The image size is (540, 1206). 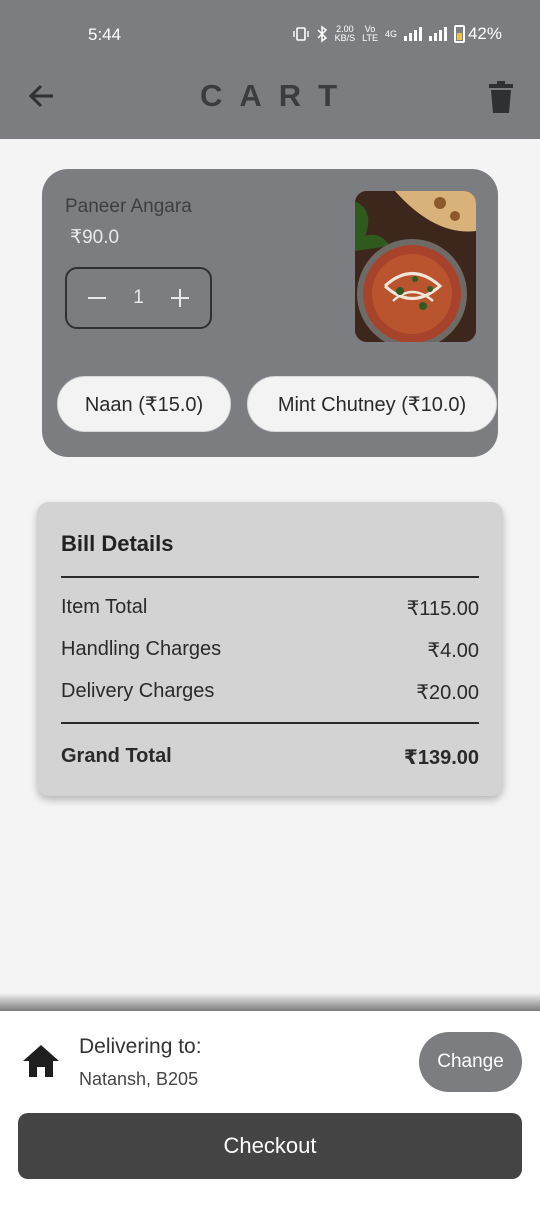 I want to click on bill-row-grand-total: Grand Total ₹139.00, so click(x=270, y=757).